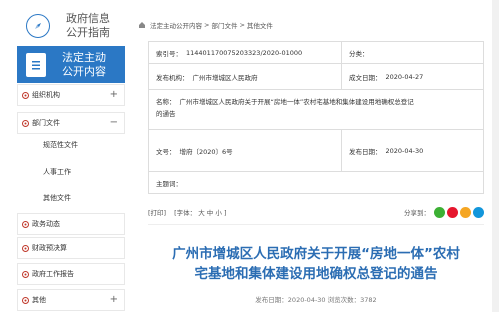 The width and height of the screenshot is (499, 312). Describe the element at coordinates (478, 212) in the screenshot. I see `qq-share-icon` at that location.